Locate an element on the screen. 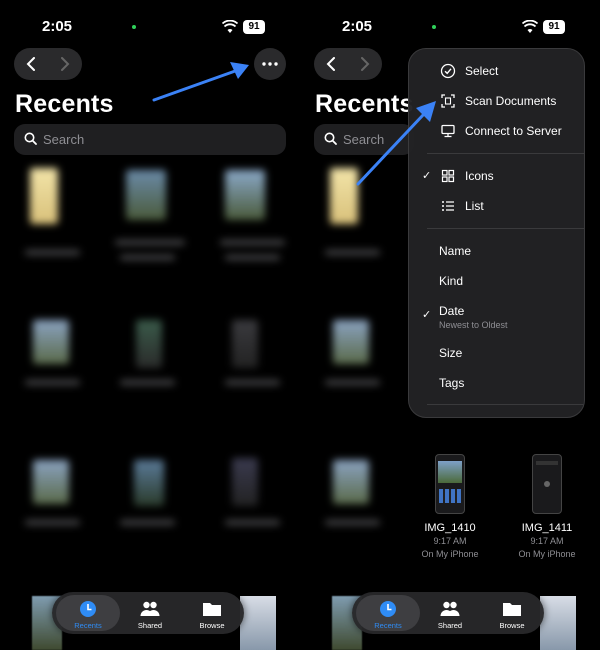 This screenshot has height=650, width=600. file-name: IMG_1410 is located at coordinates (450, 528).